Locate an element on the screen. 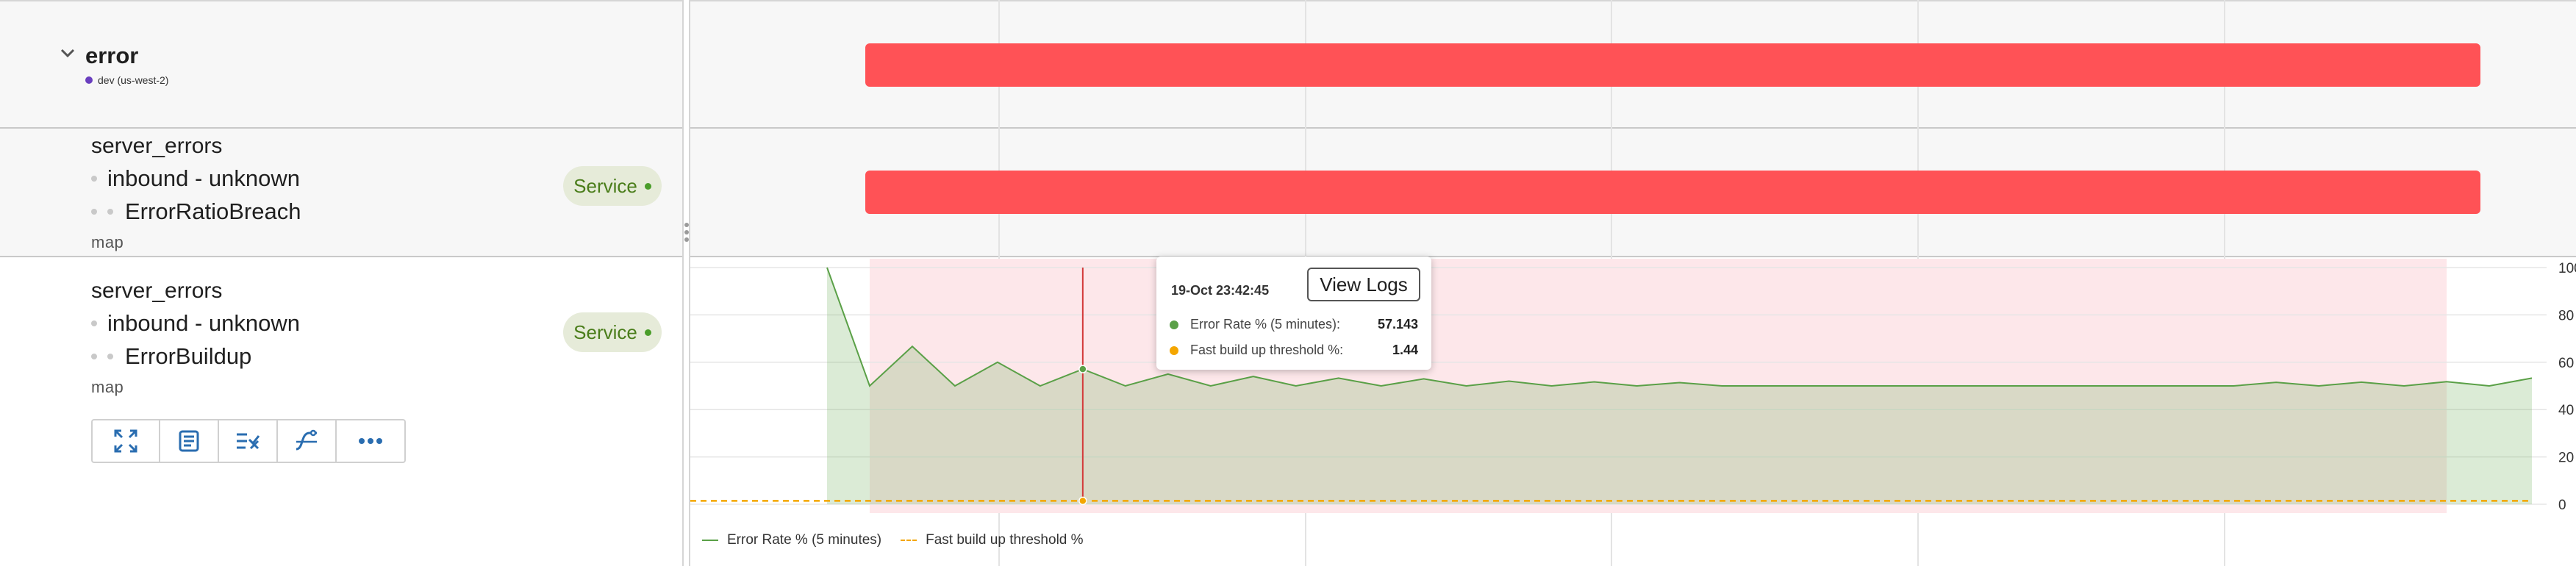  y-tick-label: 60 is located at coordinates (2566, 363).